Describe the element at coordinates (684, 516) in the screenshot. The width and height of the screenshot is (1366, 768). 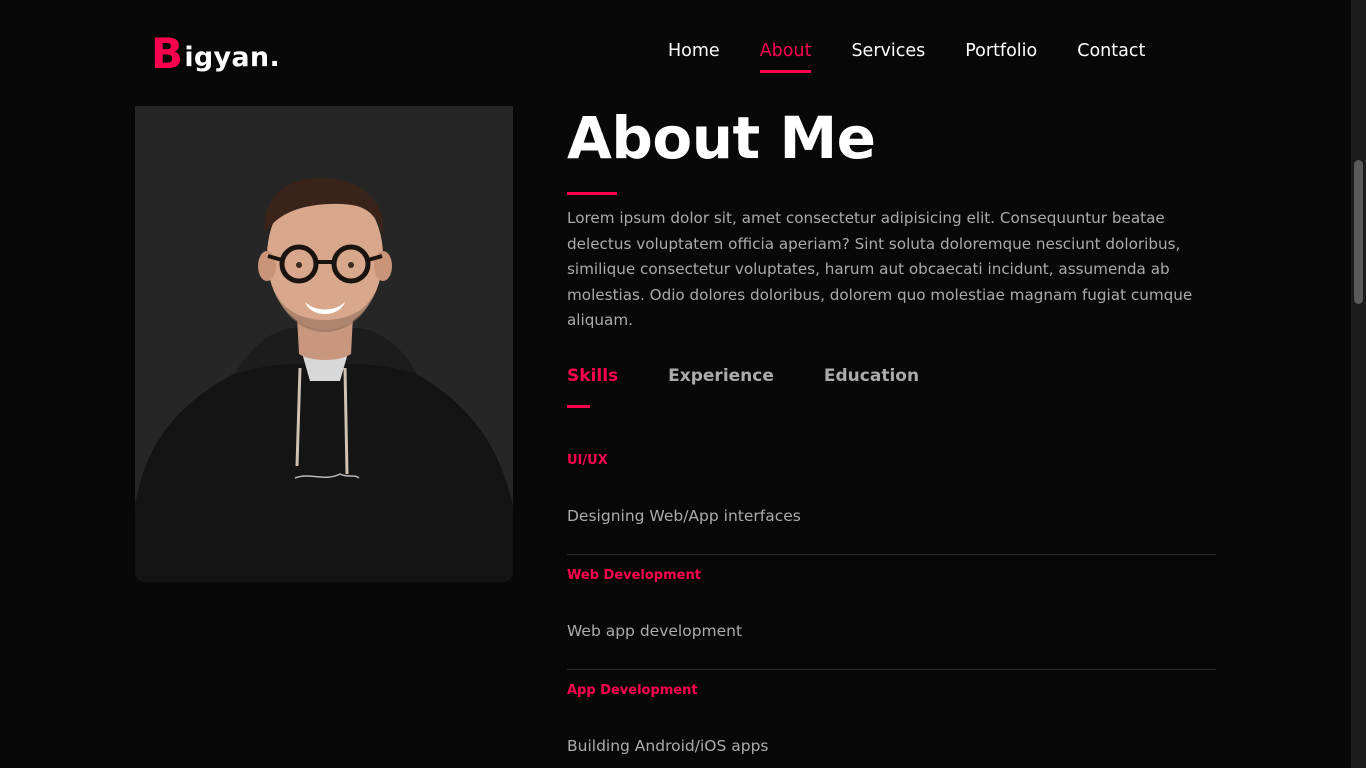
I see `skill-description: Designing Web/App interfaces` at that location.